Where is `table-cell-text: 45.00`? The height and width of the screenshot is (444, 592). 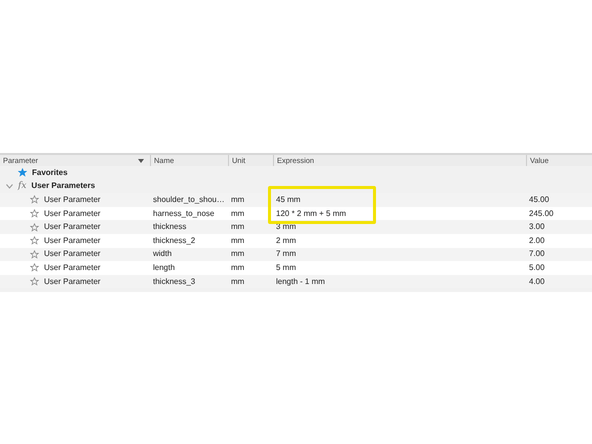 table-cell-text: 45.00 is located at coordinates (539, 200).